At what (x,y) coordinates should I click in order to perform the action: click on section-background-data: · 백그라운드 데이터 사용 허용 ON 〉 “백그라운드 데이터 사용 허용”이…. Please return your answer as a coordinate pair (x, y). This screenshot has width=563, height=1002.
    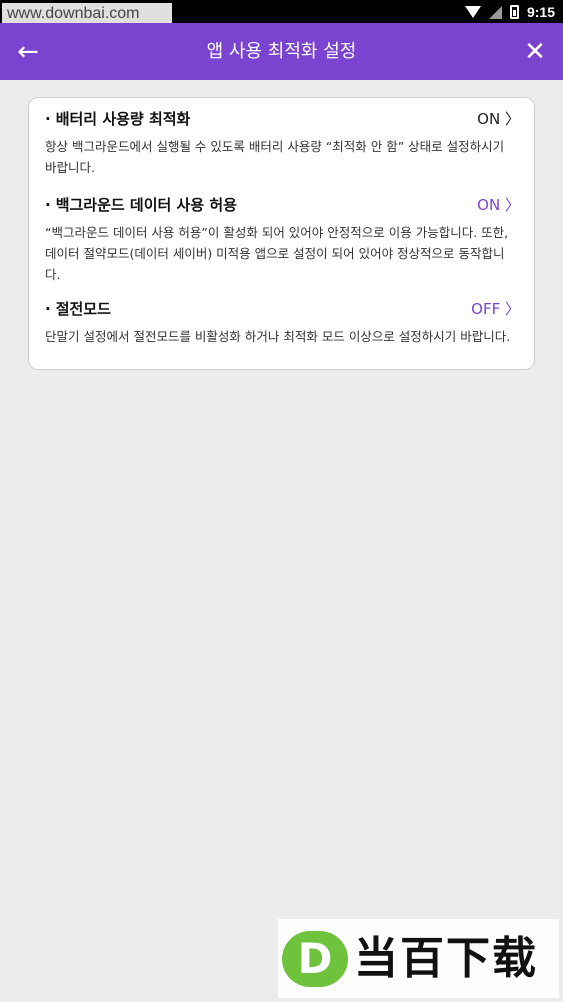
    Looking at the image, I should click on (282, 239).